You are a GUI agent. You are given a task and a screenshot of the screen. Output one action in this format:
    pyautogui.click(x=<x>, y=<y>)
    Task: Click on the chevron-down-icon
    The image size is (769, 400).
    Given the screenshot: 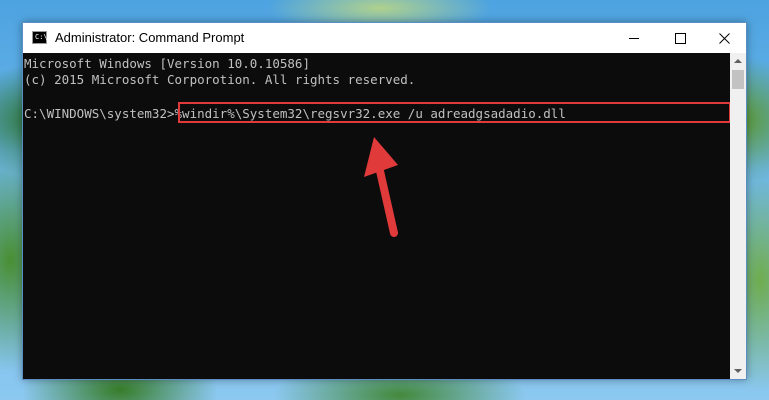 What is the action you would take?
    pyautogui.click(x=738, y=371)
    